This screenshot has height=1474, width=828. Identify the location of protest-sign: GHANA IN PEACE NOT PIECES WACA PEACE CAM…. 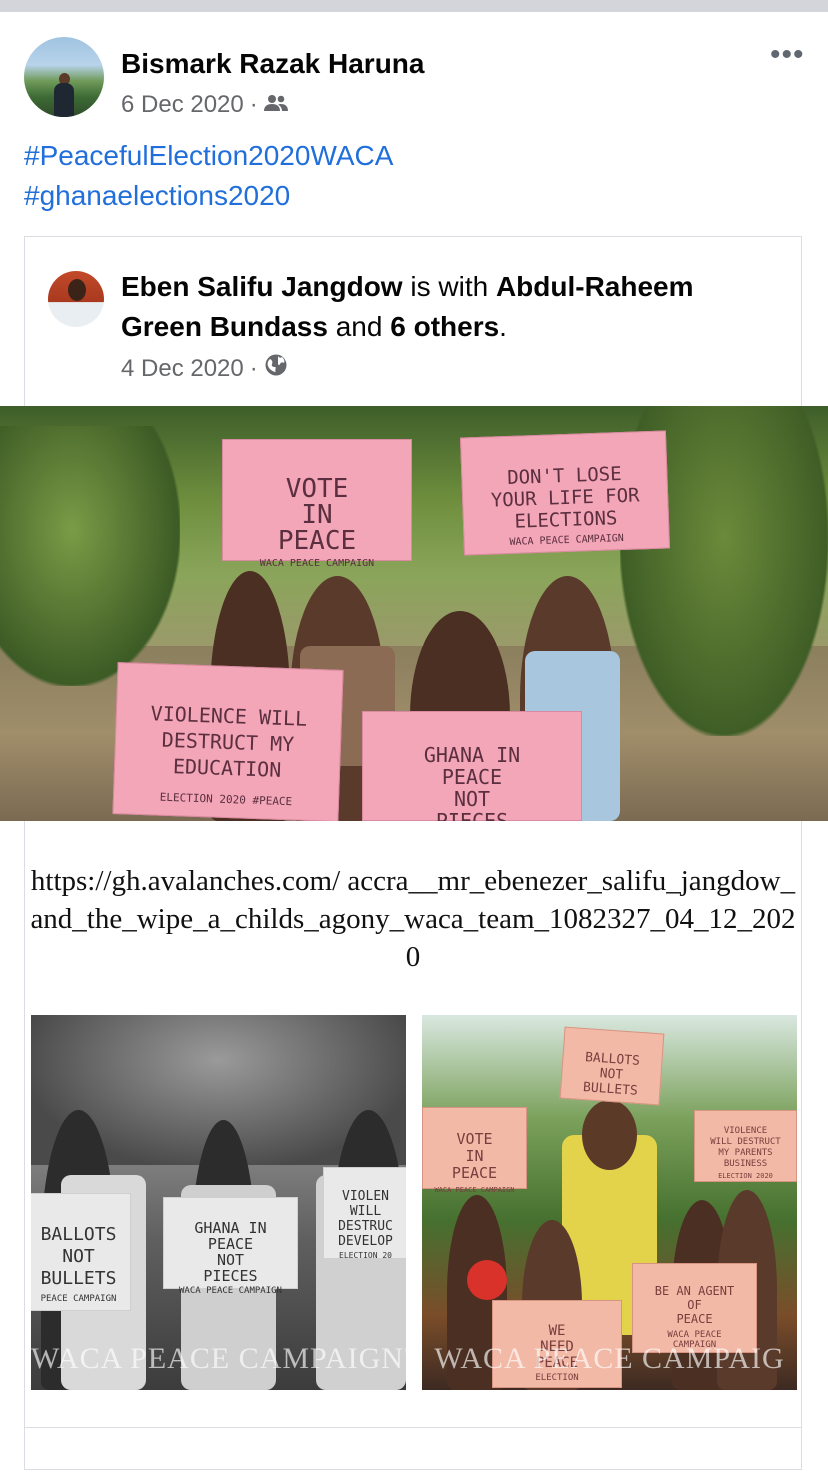
(230, 1246).